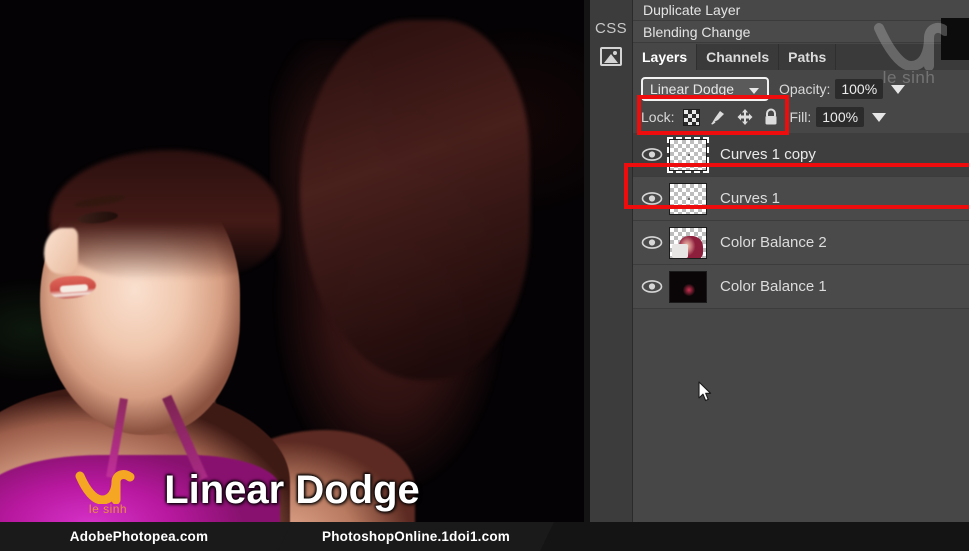 This screenshot has height=551, width=969. Describe the element at coordinates (731, 117) in the screenshot. I see `lock-icon-group` at that location.